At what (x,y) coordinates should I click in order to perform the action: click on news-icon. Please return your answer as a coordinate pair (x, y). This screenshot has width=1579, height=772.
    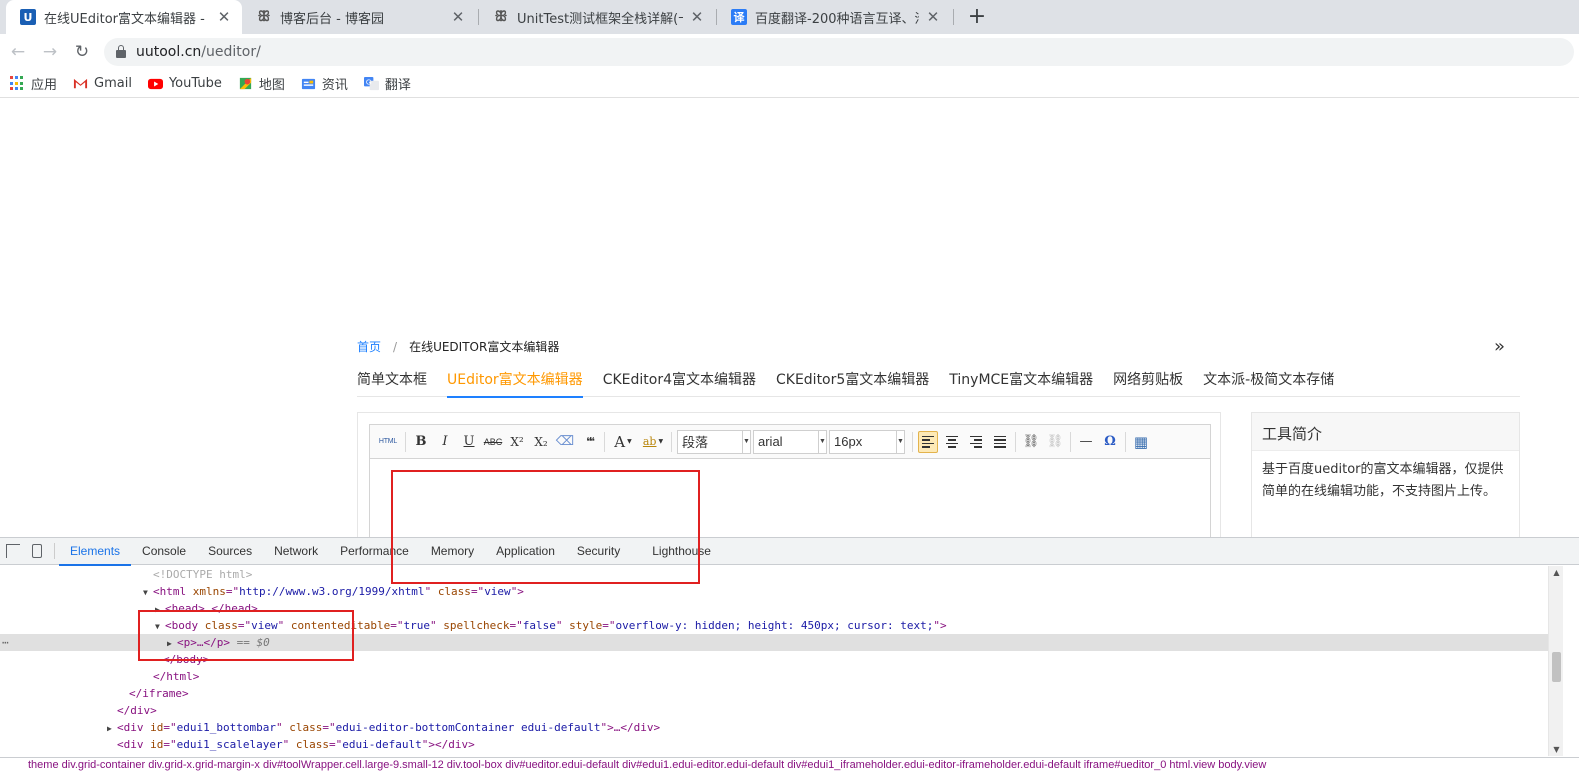
    Looking at the image, I should click on (308, 84).